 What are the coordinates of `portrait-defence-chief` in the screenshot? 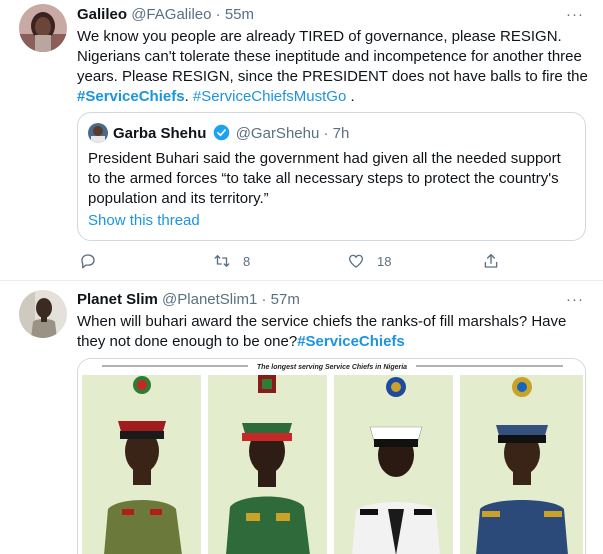 It's located at (267, 464).